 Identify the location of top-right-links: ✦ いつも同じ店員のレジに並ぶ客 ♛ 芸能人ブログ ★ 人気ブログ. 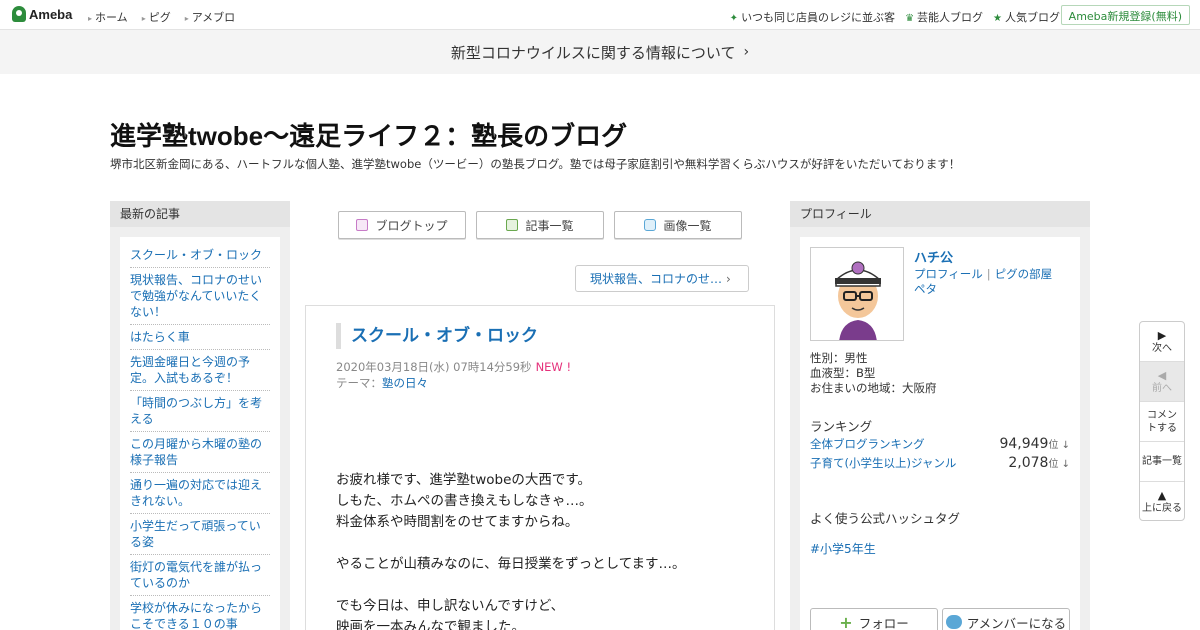
(895, 17).